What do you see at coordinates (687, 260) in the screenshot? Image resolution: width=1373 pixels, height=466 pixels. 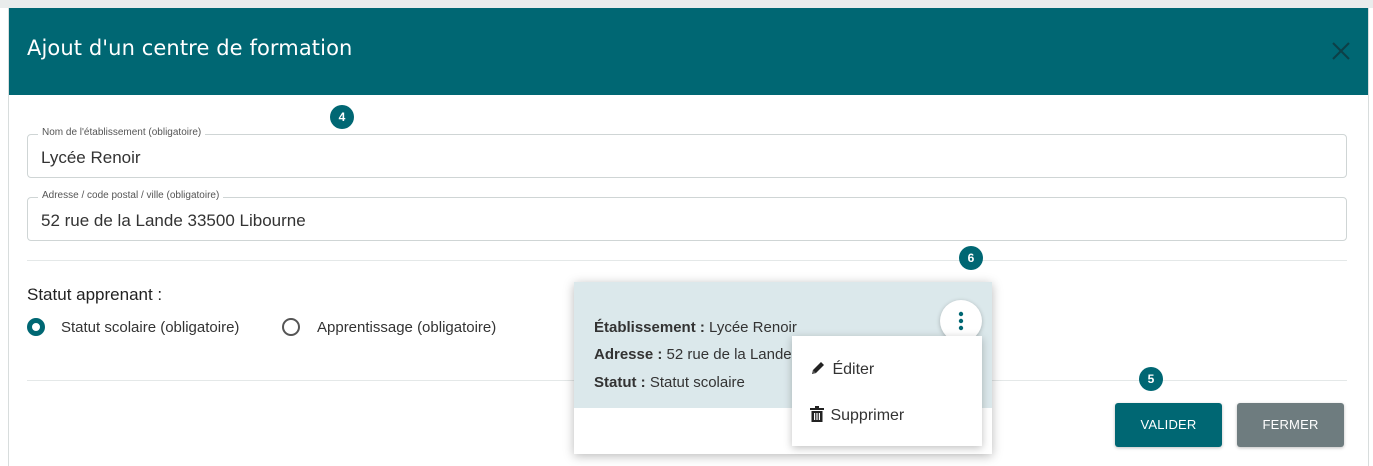 I see `section-divider` at bounding box center [687, 260].